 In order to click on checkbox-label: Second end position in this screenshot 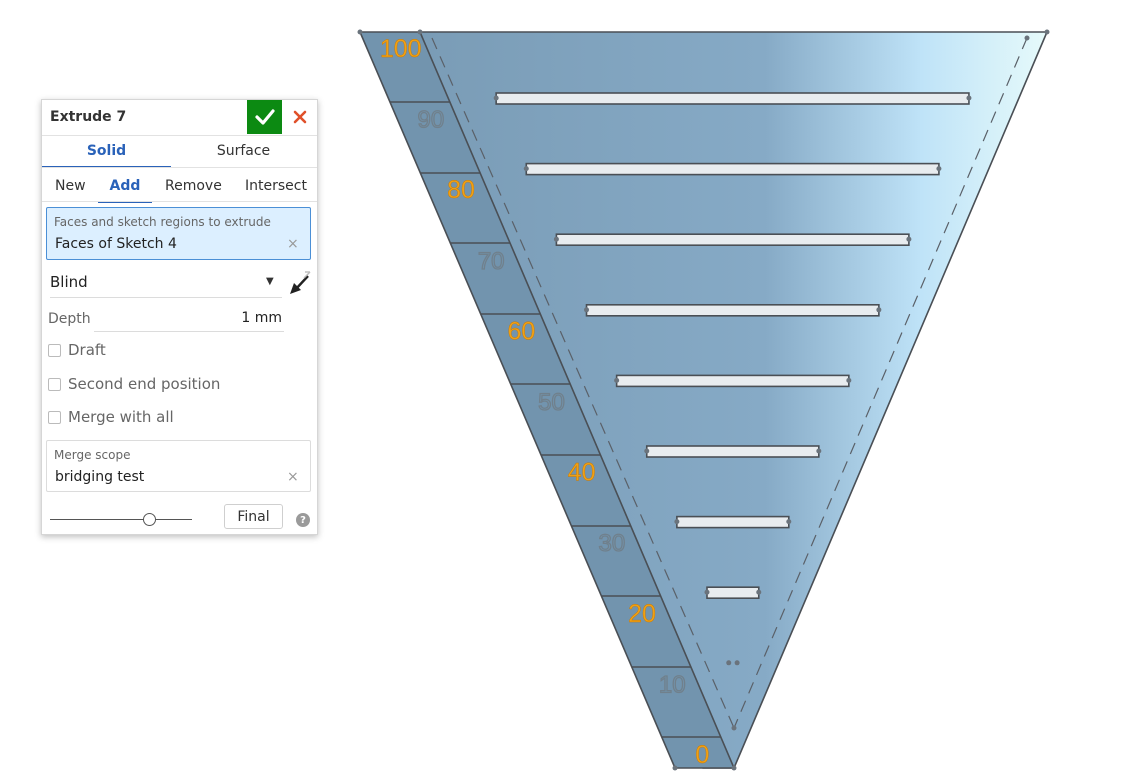, I will do `click(144, 384)`.